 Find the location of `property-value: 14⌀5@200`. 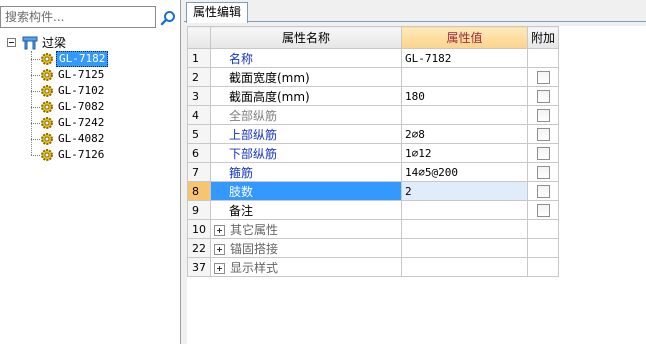

property-value: 14⌀5@200 is located at coordinates (464, 172).